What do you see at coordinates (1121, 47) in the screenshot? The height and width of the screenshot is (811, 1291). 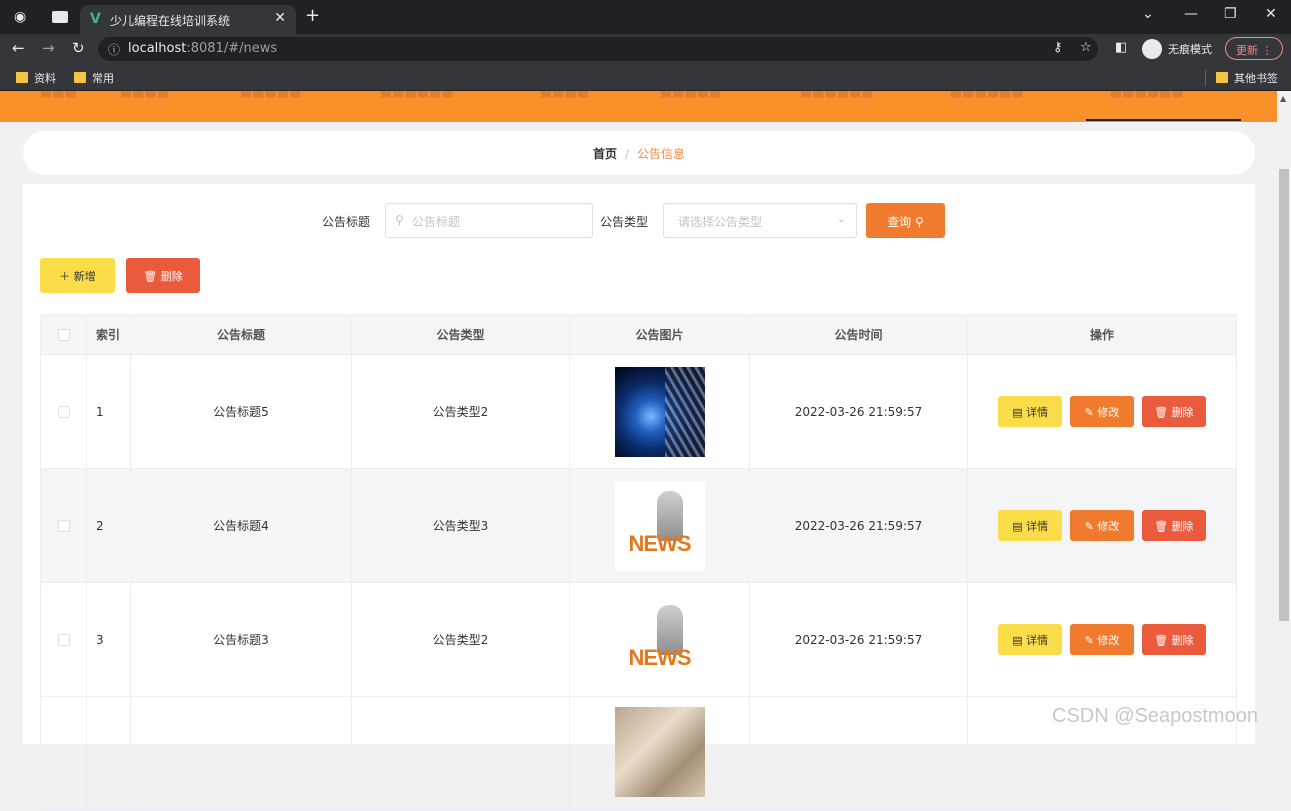 I see `side-panel-icon: ◧` at bounding box center [1121, 47].